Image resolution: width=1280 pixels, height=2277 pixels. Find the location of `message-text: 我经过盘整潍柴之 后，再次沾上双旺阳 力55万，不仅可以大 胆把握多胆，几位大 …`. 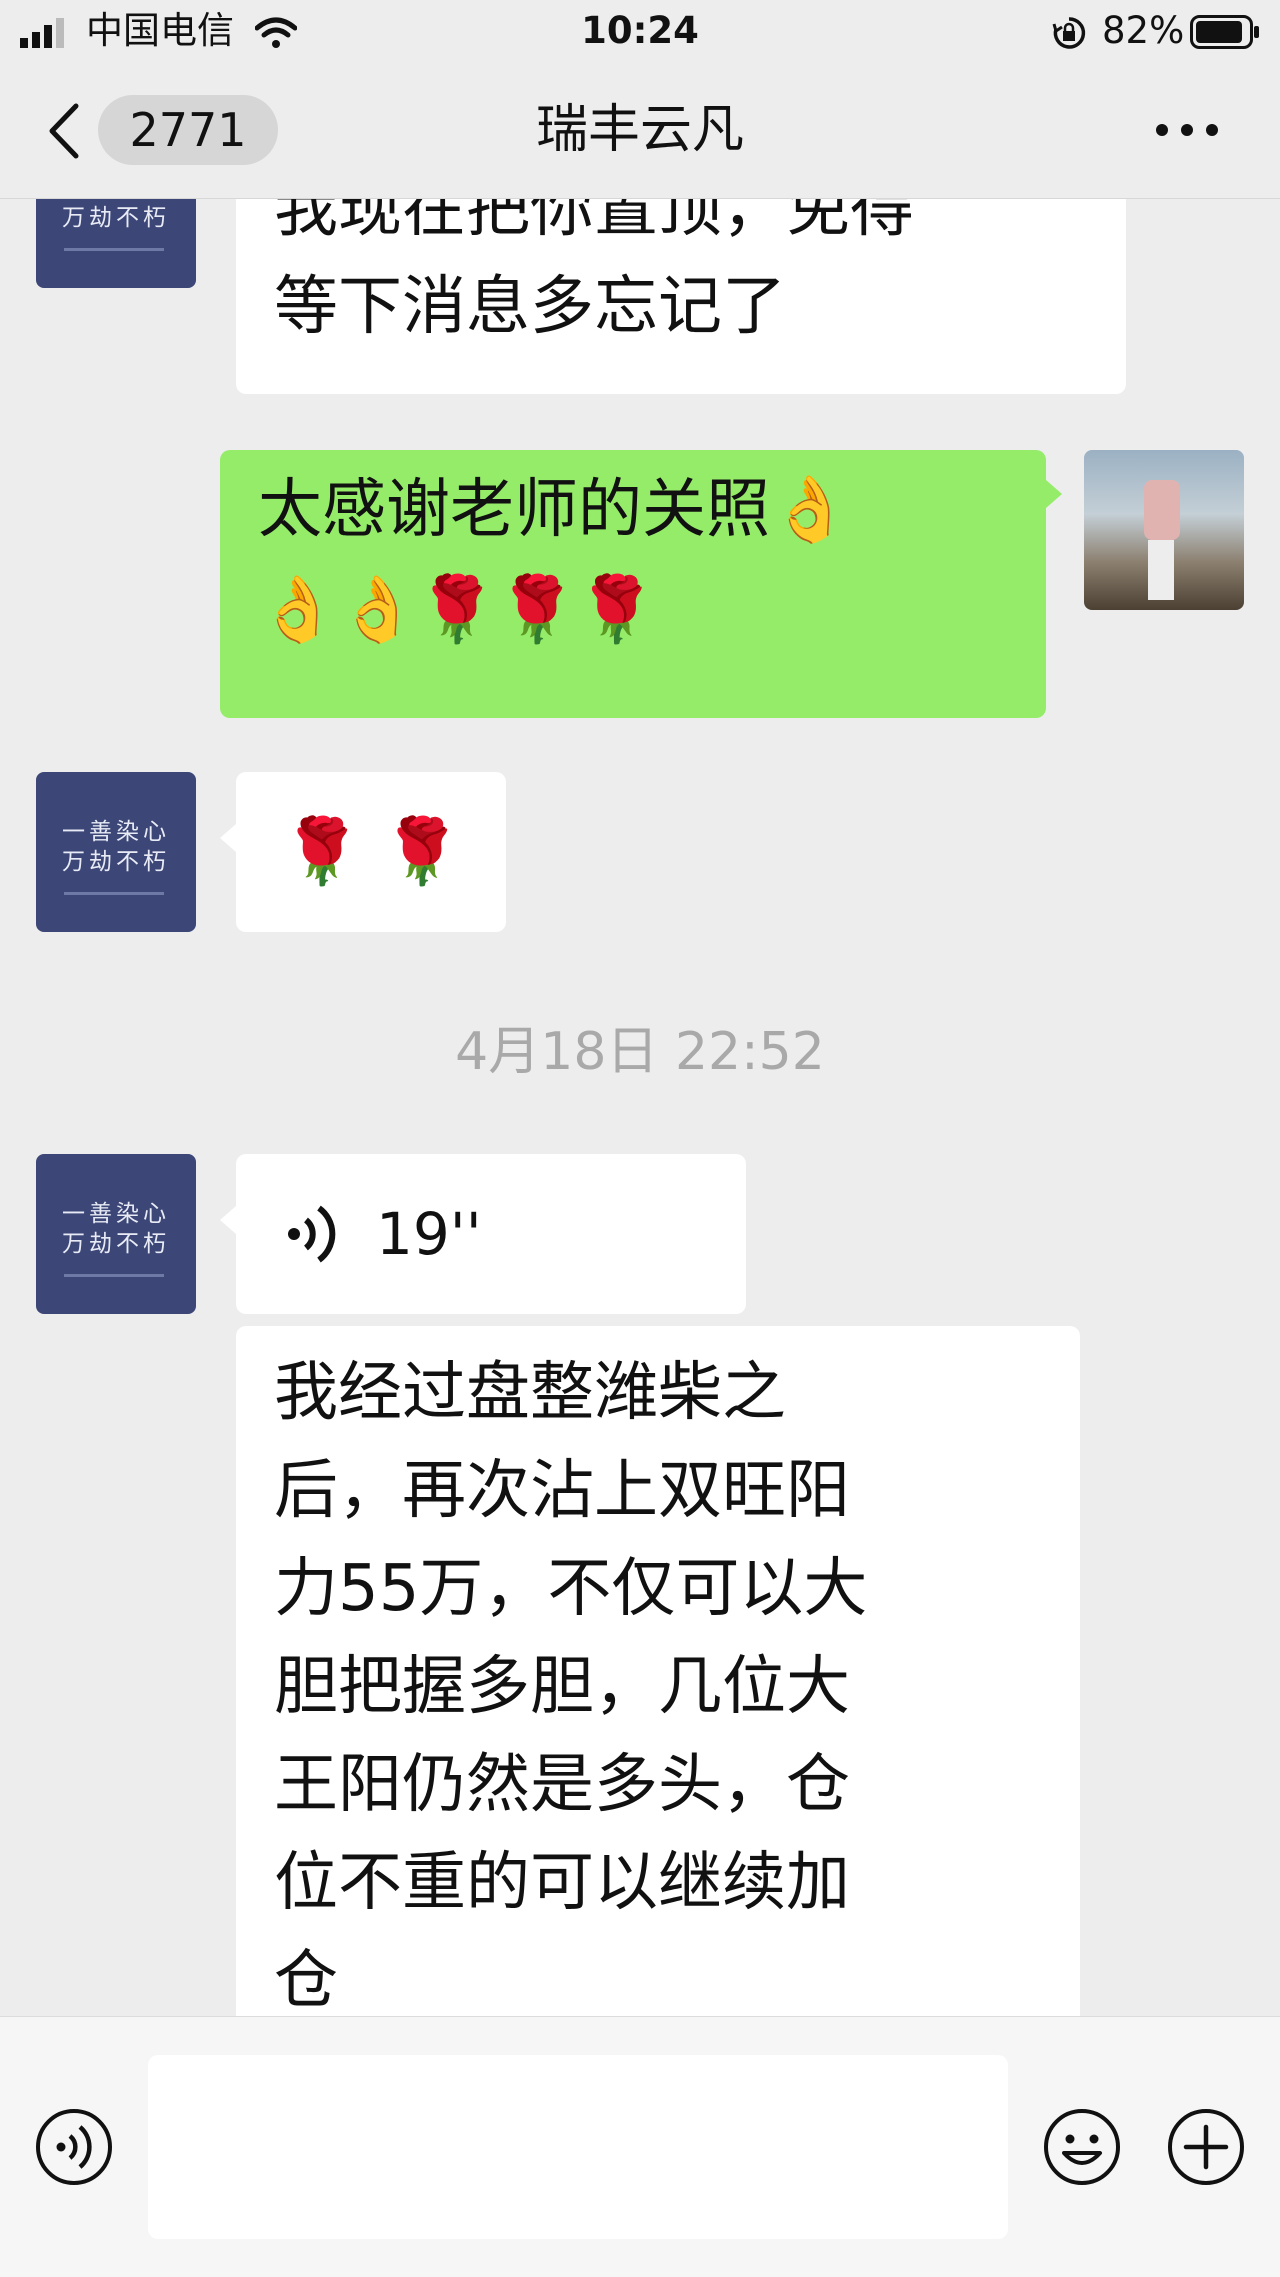

message-text: 我经过盘整潍柴之 后，再次沾上双旺阳 力55万，不仅可以大 胆把握多胆，几位大 … is located at coordinates (571, 1686).